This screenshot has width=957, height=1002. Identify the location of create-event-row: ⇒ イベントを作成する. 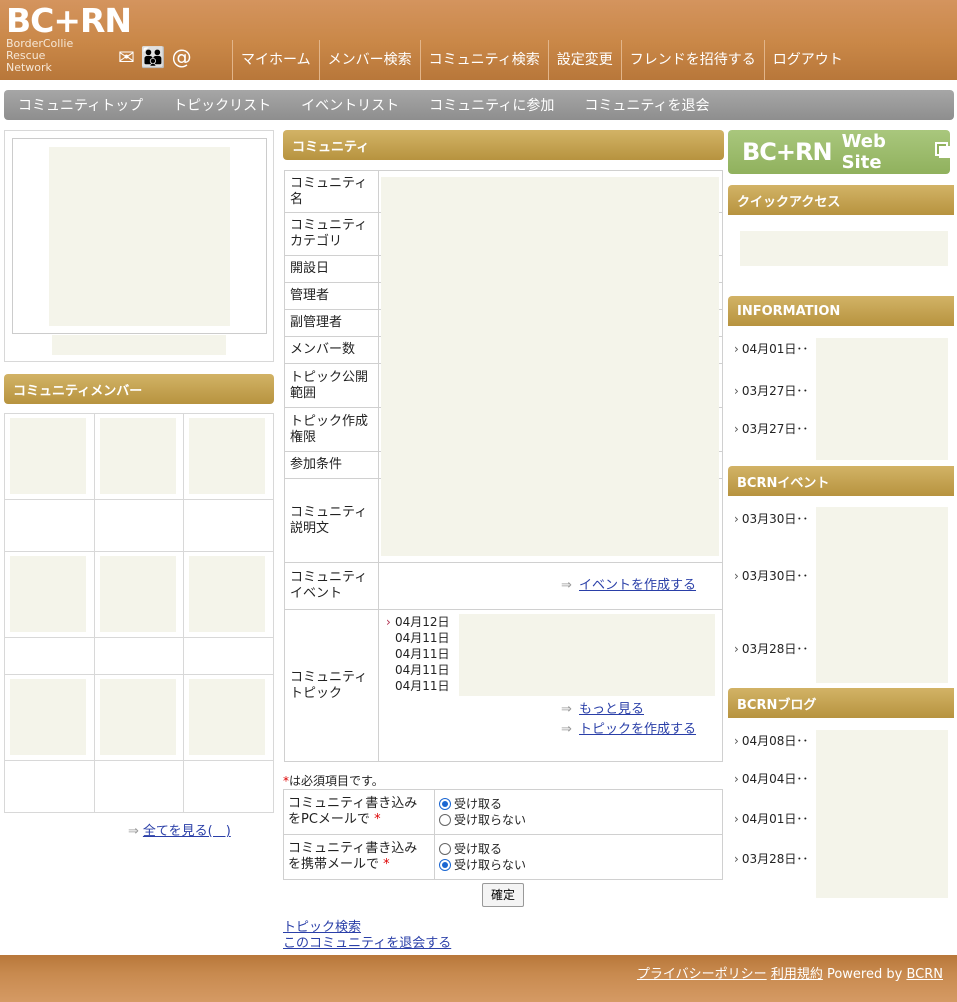
(550, 586).